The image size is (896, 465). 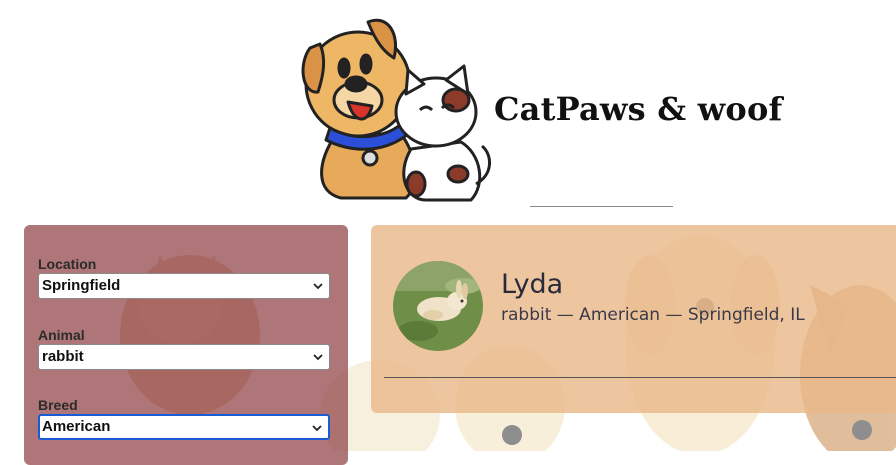 I want to click on animal-value: rabbit, so click(x=63, y=356).